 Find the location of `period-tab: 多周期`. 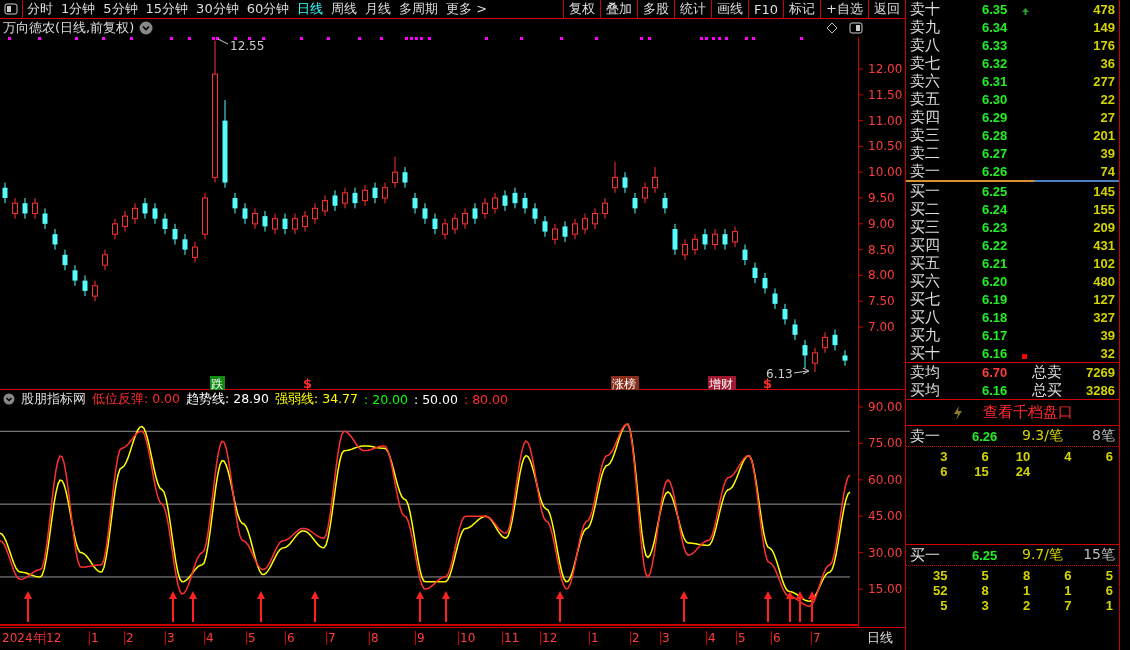

period-tab: 多周期 is located at coordinates (419, 9).